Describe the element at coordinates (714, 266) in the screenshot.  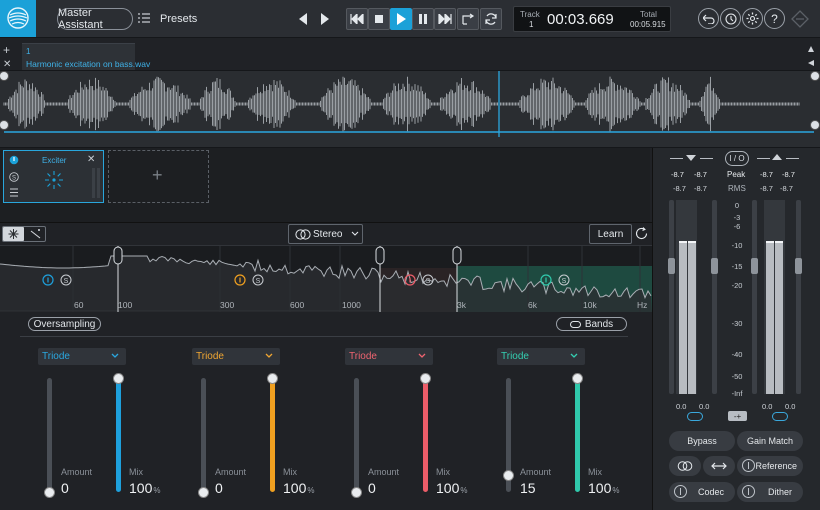
I see `input-gain-handle-right` at that location.